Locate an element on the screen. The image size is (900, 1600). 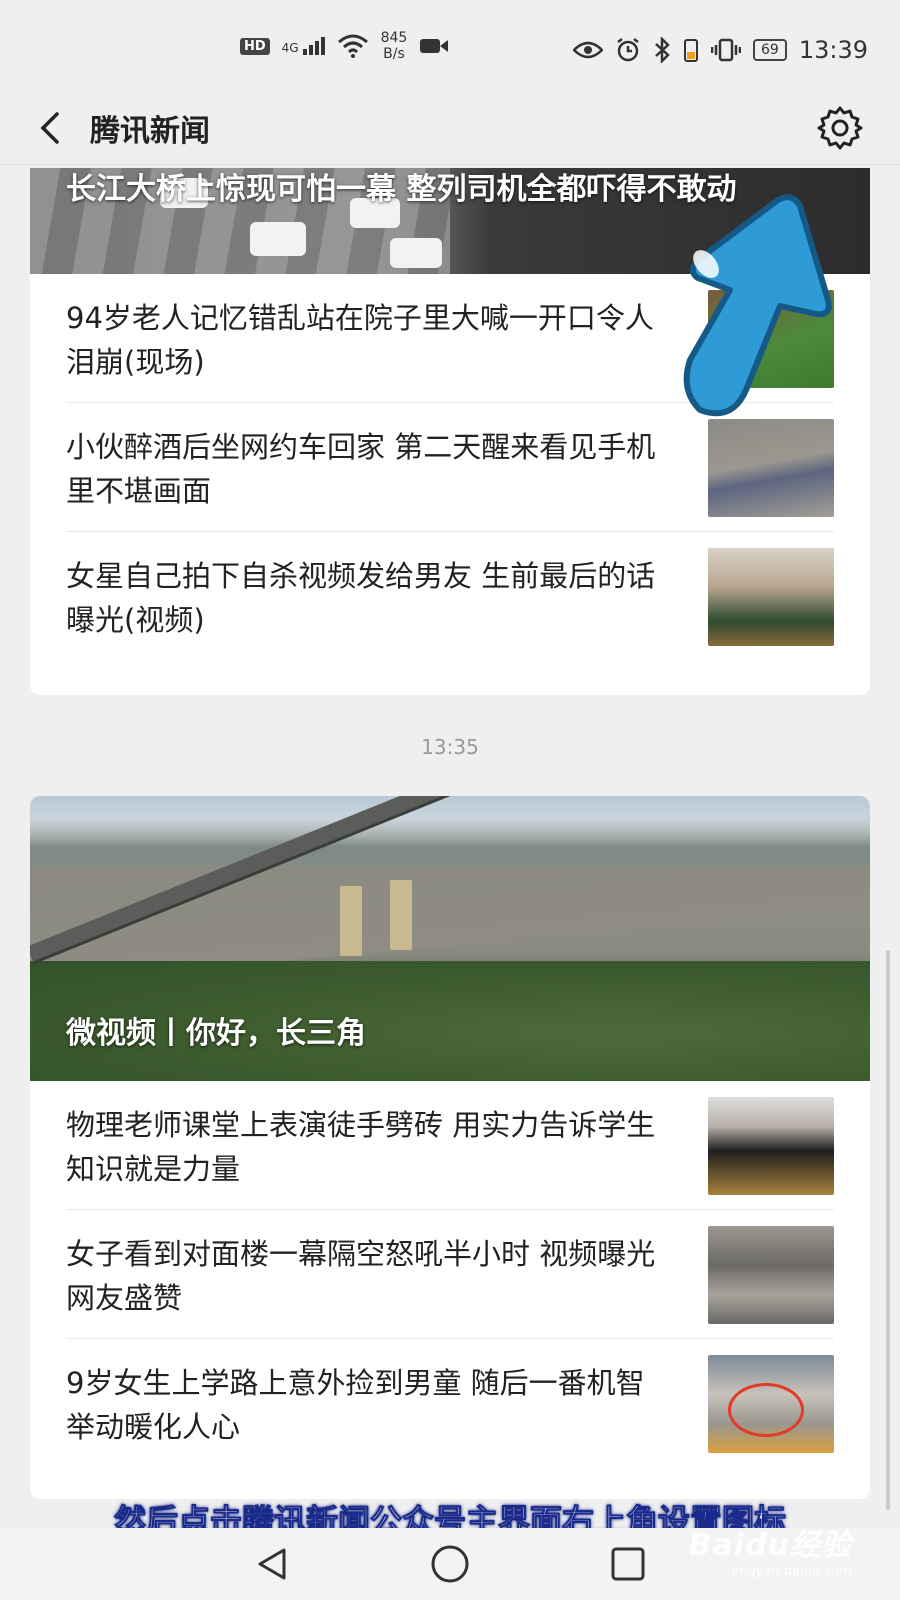
network-speed: 845 B/s is located at coordinates (394, 46).